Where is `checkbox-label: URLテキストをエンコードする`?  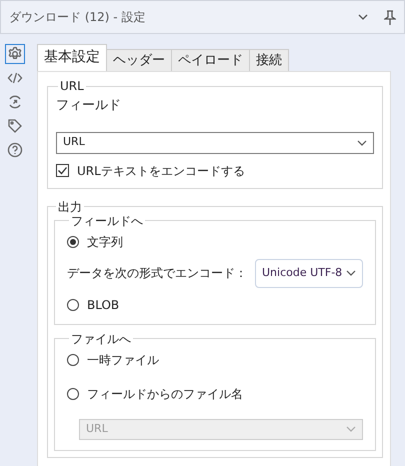
checkbox-label: URLテキストをエンコードする is located at coordinates (161, 171).